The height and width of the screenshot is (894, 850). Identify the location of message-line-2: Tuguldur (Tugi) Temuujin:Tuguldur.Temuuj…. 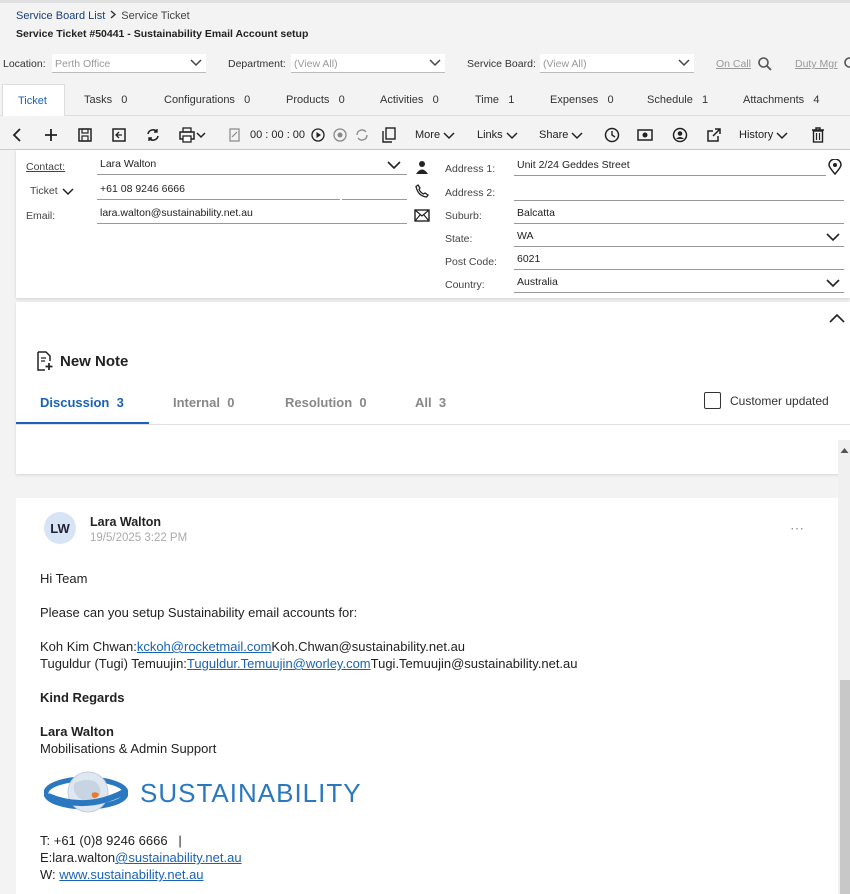
(309, 663).